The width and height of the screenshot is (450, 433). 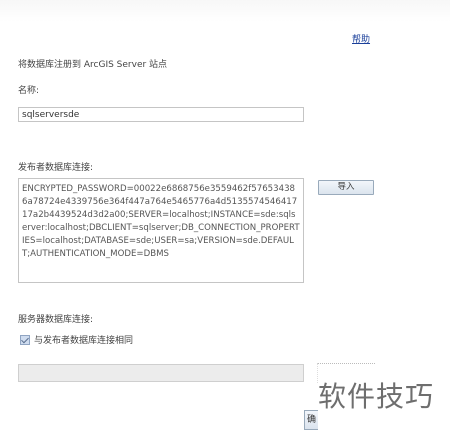 What do you see at coordinates (161, 114) in the screenshot?
I see `name-input` at bounding box center [161, 114].